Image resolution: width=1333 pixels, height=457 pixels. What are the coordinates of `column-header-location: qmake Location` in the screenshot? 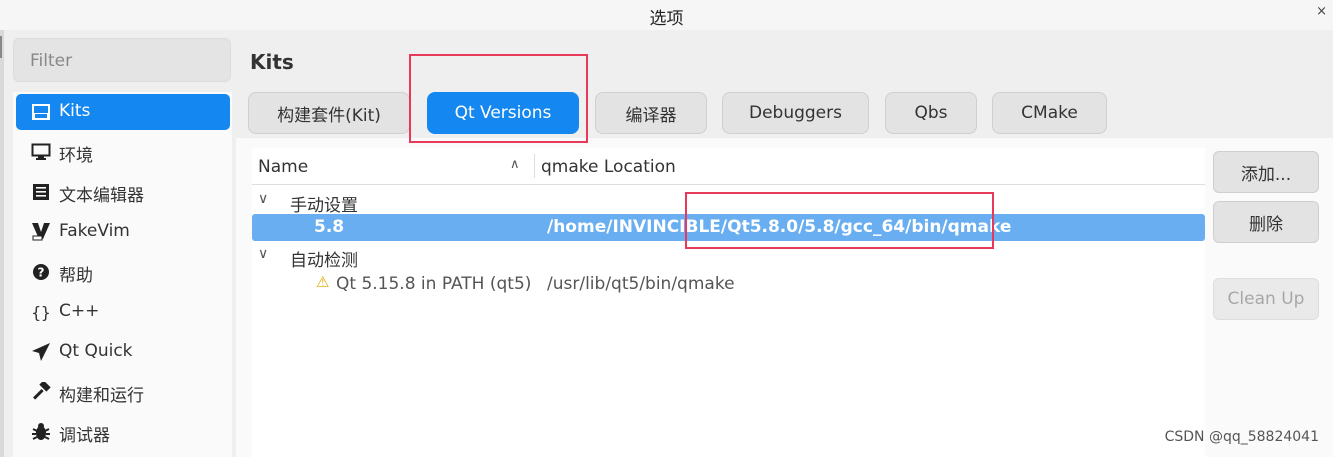 It's located at (608, 167).